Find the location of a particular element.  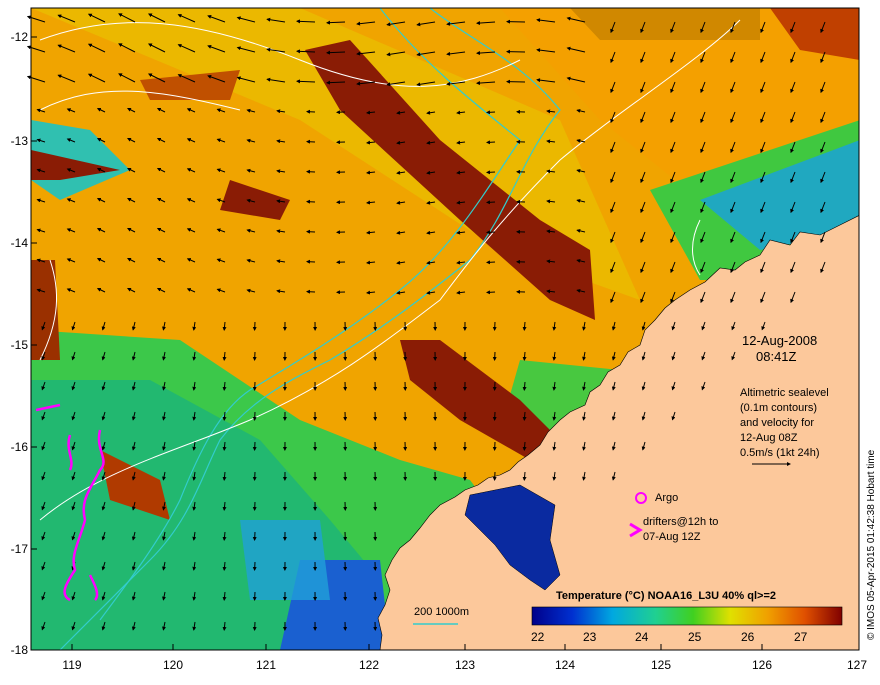

altimetry-line: Altimetric sealevel is located at coordinates (784, 393).